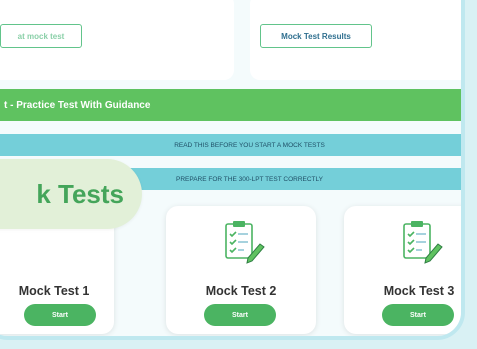 This screenshot has width=477, height=349. Describe the element at coordinates (54, 291) in the screenshot. I see `card-title: Mock Test 1` at that location.